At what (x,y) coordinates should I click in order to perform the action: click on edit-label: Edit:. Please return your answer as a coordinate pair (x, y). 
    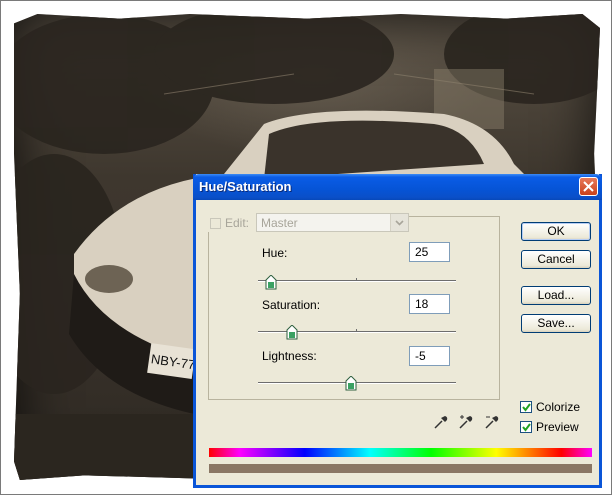
    Looking at the image, I should click on (237, 223).